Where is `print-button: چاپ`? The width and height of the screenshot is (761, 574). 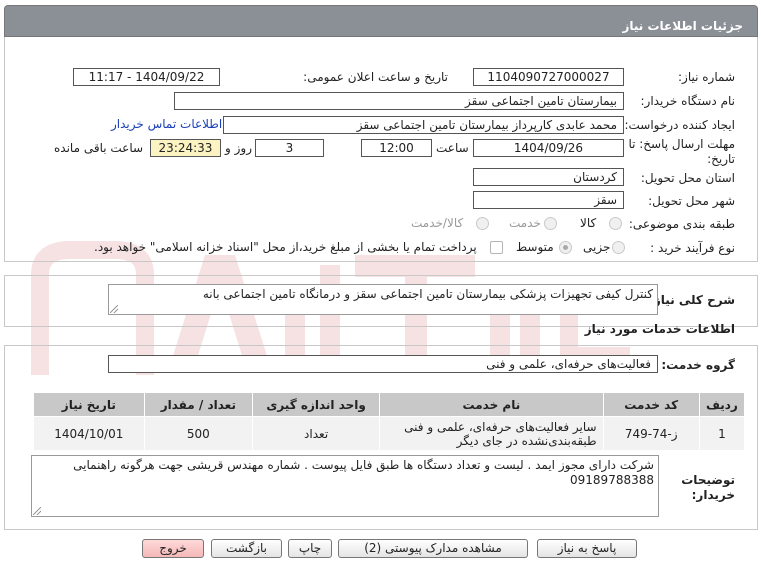 print-button: چاپ is located at coordinates (310, 548).